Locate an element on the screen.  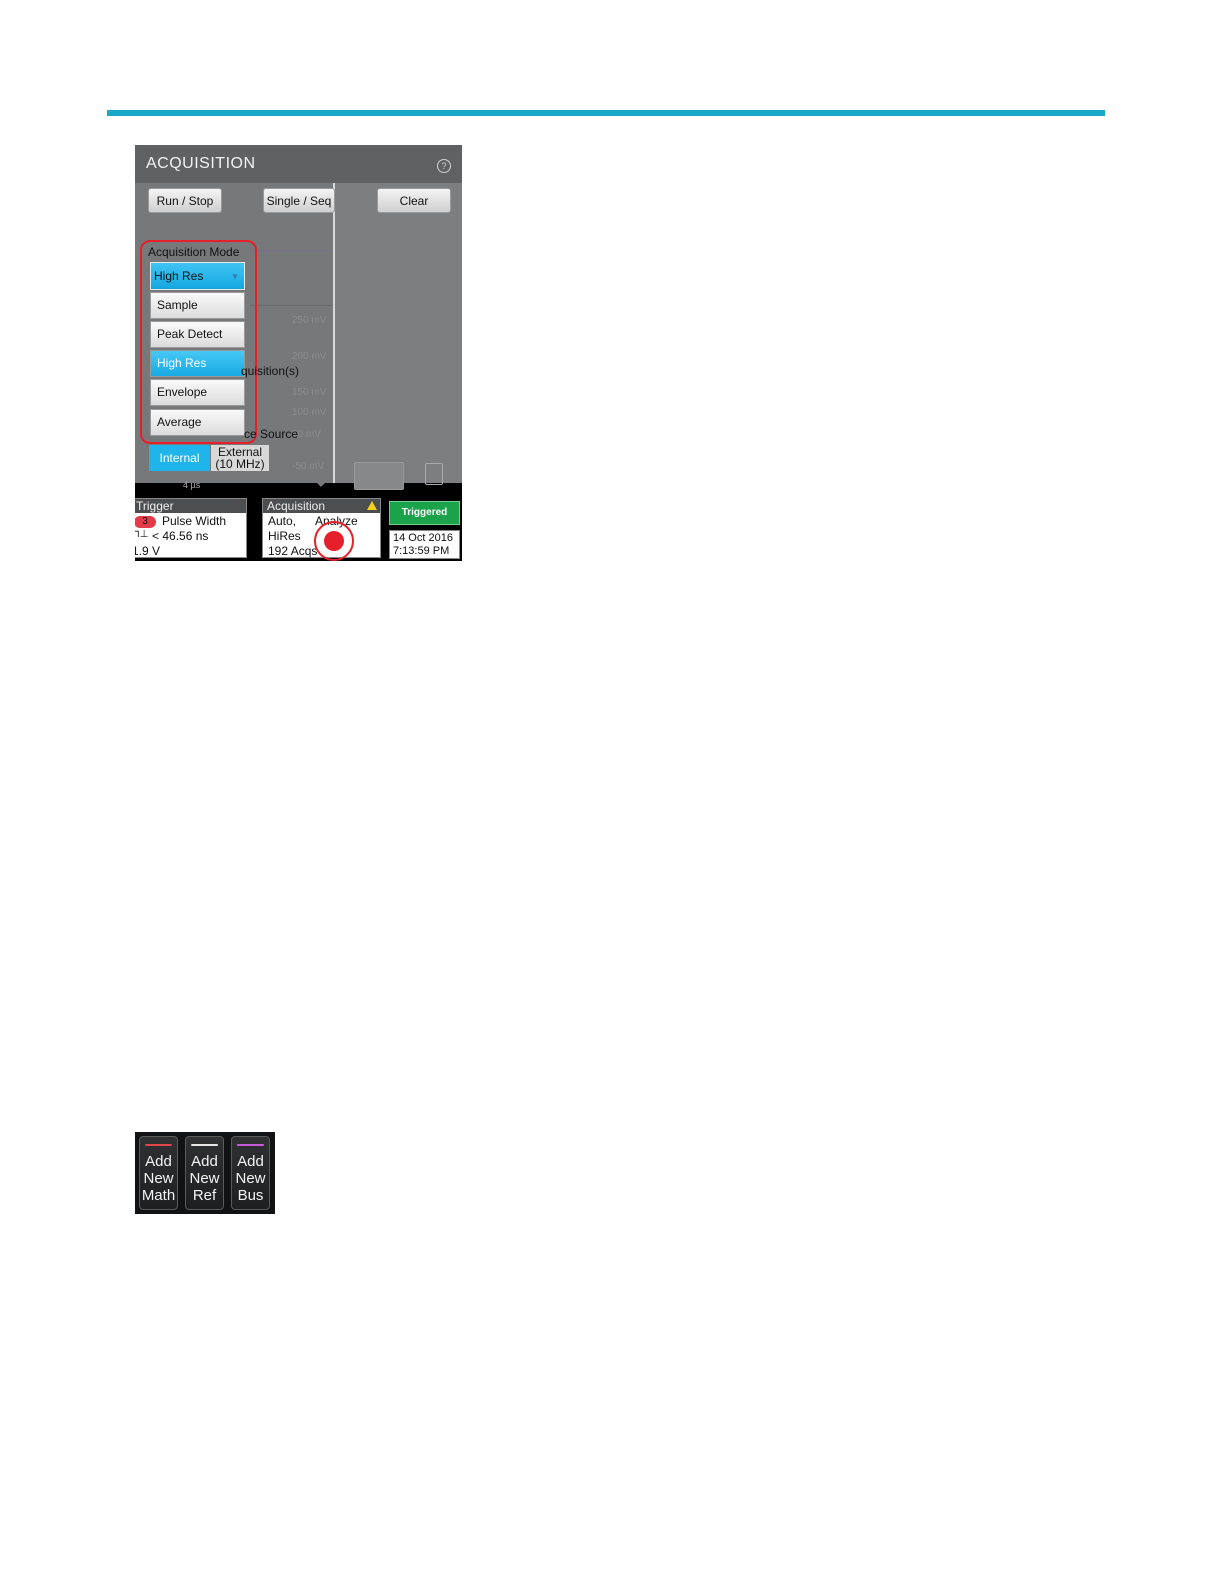
add-new-bus-button: Add New Bus is located at coordinates (250, 1173).